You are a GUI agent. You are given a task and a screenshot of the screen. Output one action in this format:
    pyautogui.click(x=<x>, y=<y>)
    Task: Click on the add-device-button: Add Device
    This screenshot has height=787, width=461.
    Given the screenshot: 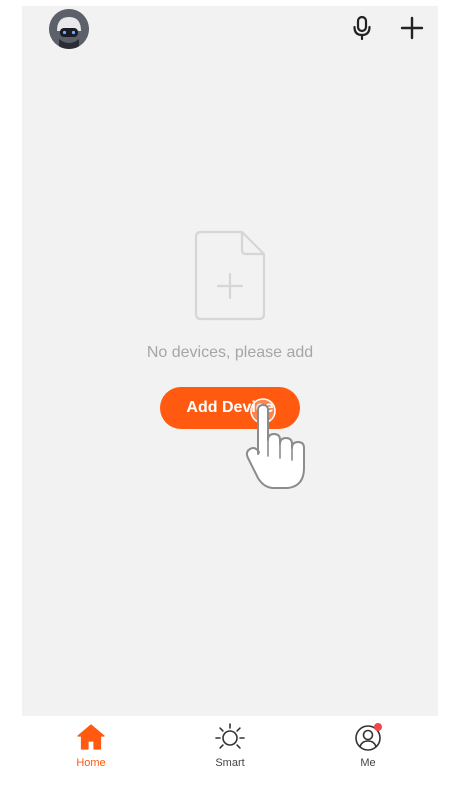 What is the action you would take?
    pyautogui.click(x=230, y=408)
    